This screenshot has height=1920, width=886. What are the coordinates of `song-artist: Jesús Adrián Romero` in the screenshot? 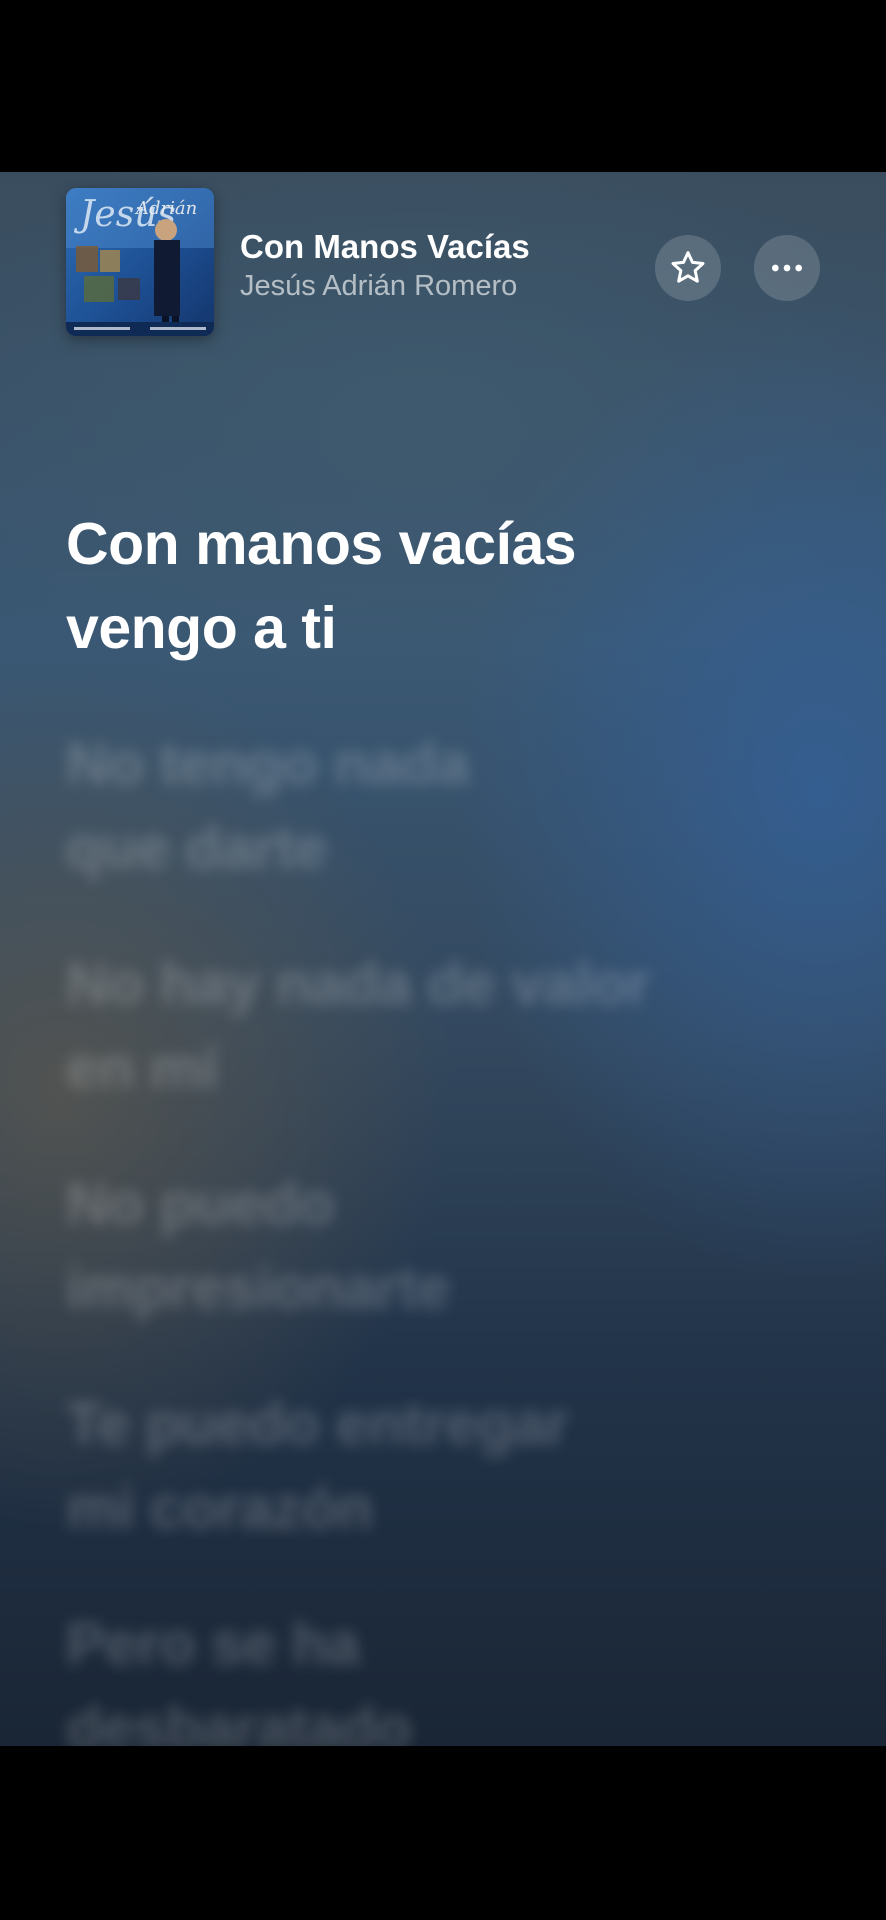 It's located at (378, 286).